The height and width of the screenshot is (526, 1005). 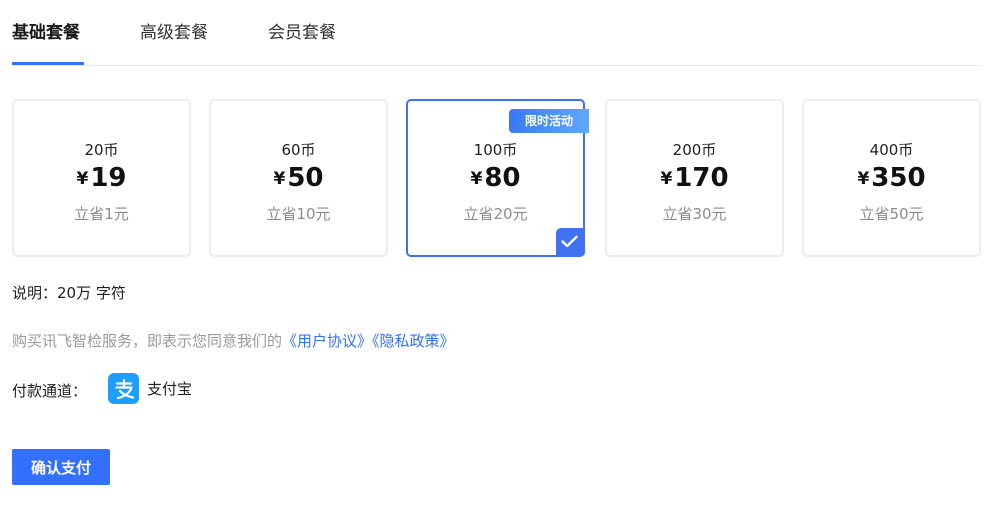 I want to click on package-coins: 200币, so click(x=694, y=150).